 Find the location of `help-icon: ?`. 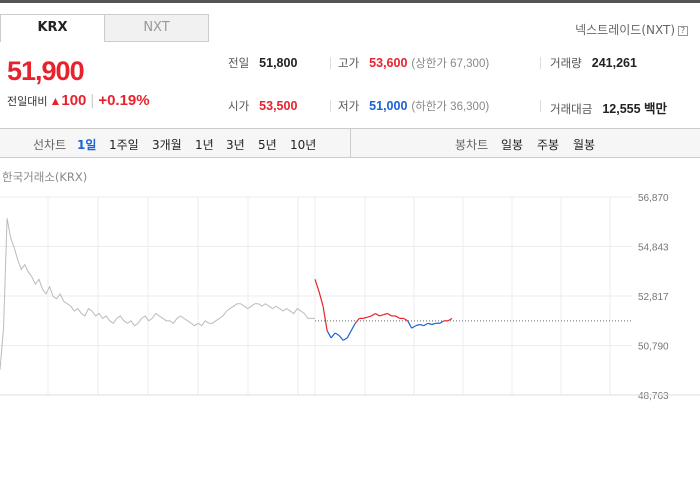

help-icon: ? is located at coordinates (683, 31).